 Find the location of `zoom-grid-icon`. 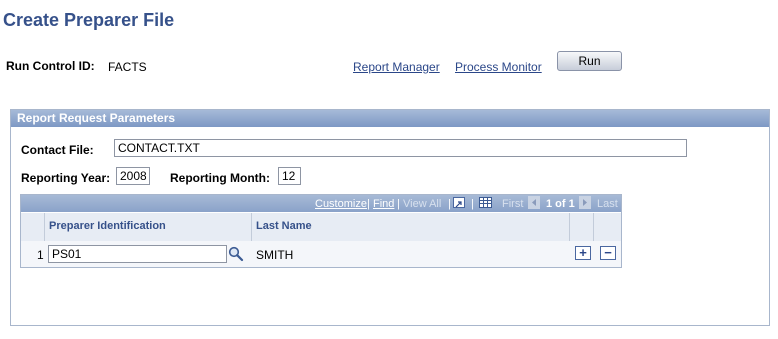

zoom-grid-icon is located at coordinates (459, 202).